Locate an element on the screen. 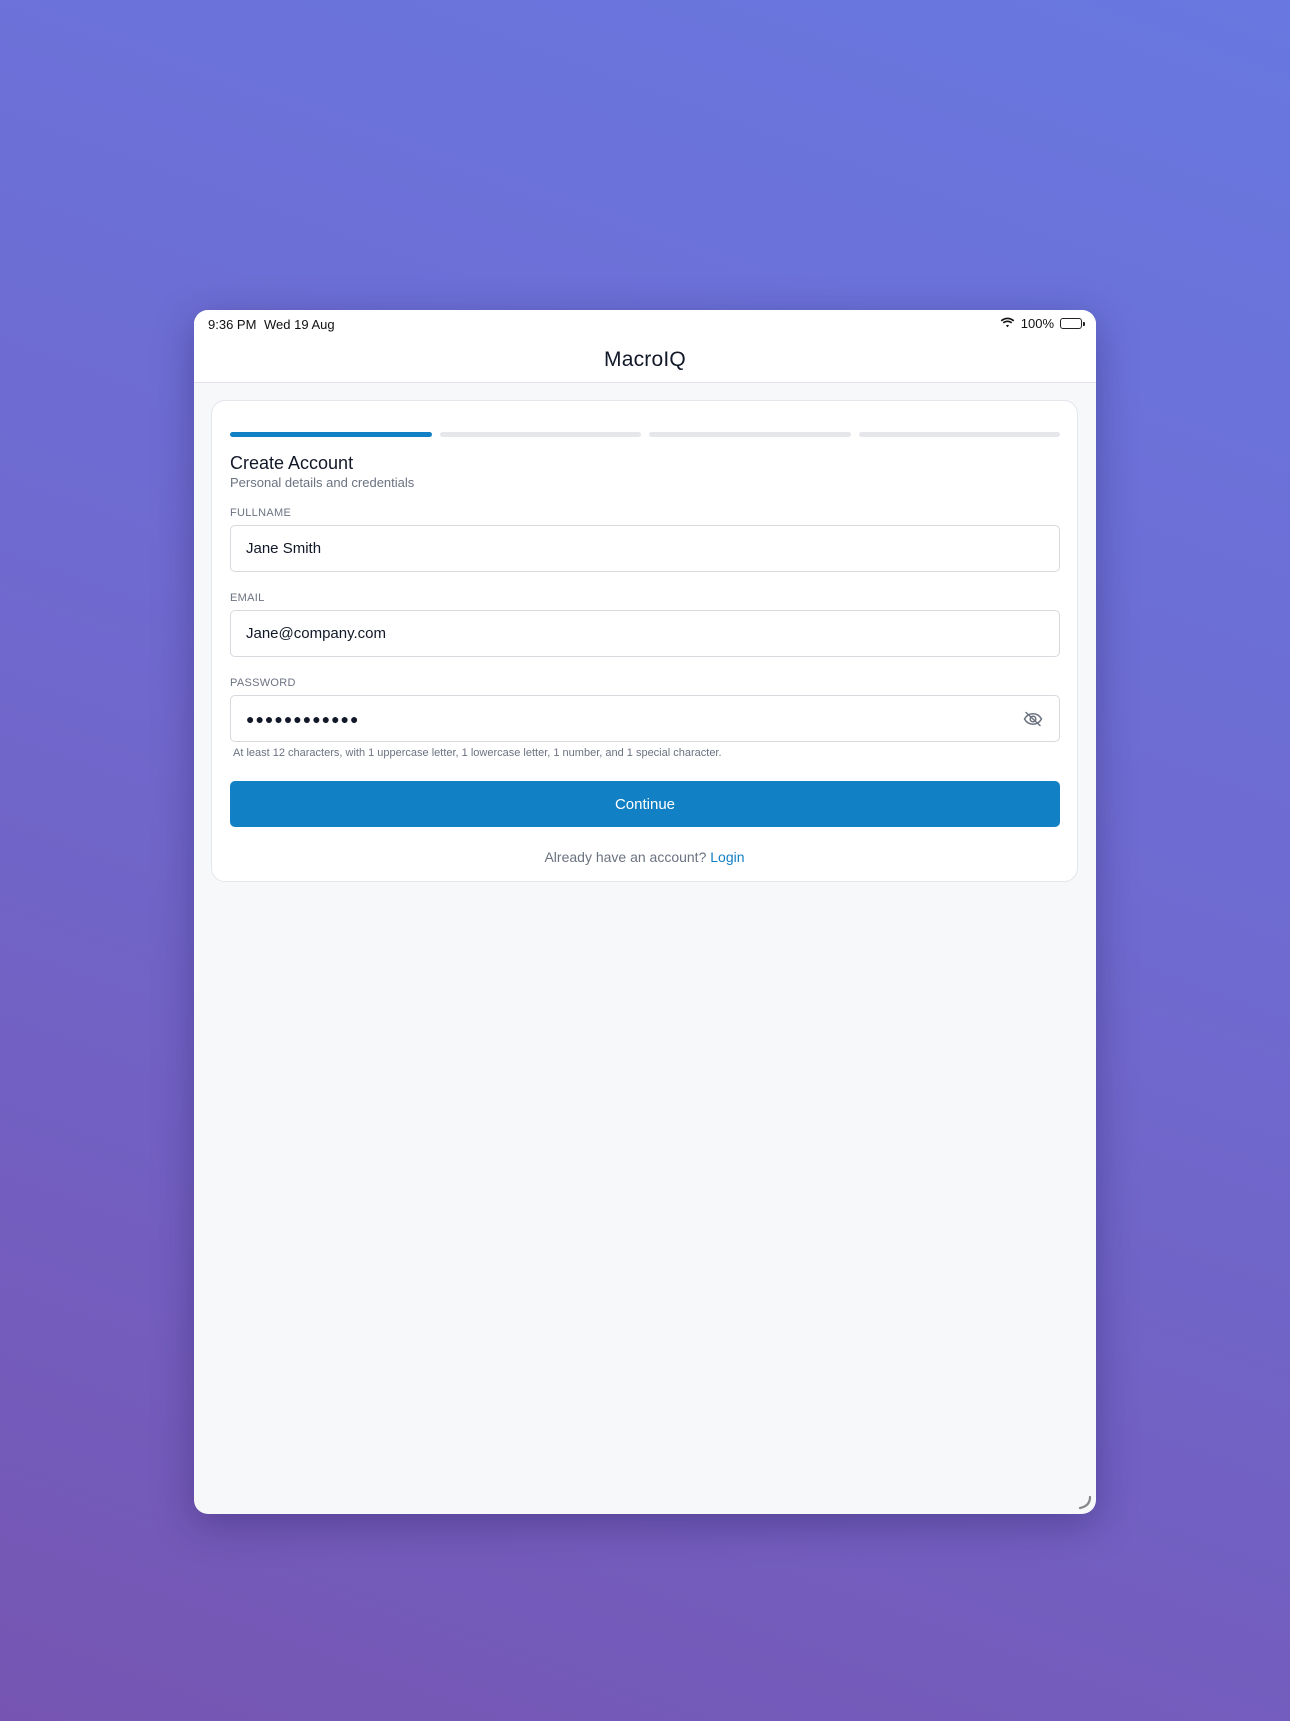  fullname-field: Jane Smith is located at coordinates (645, 548).